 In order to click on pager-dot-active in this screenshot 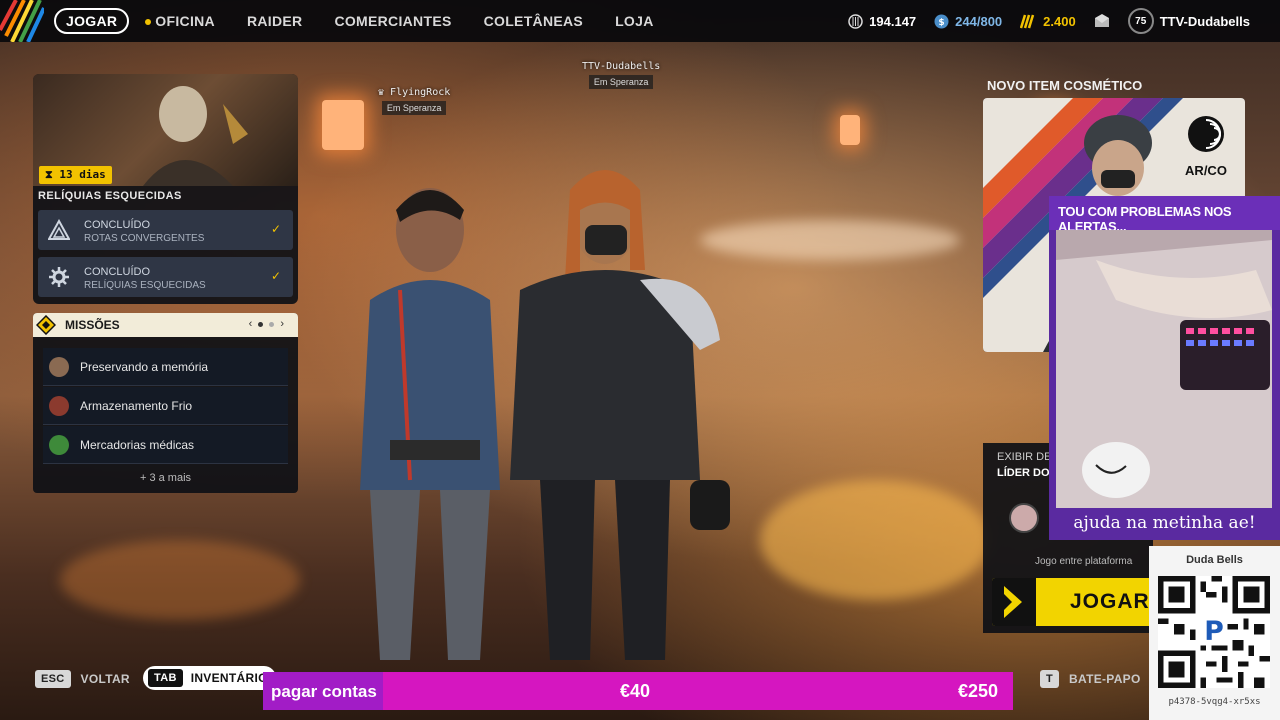, I will do `click(261, 324)`.